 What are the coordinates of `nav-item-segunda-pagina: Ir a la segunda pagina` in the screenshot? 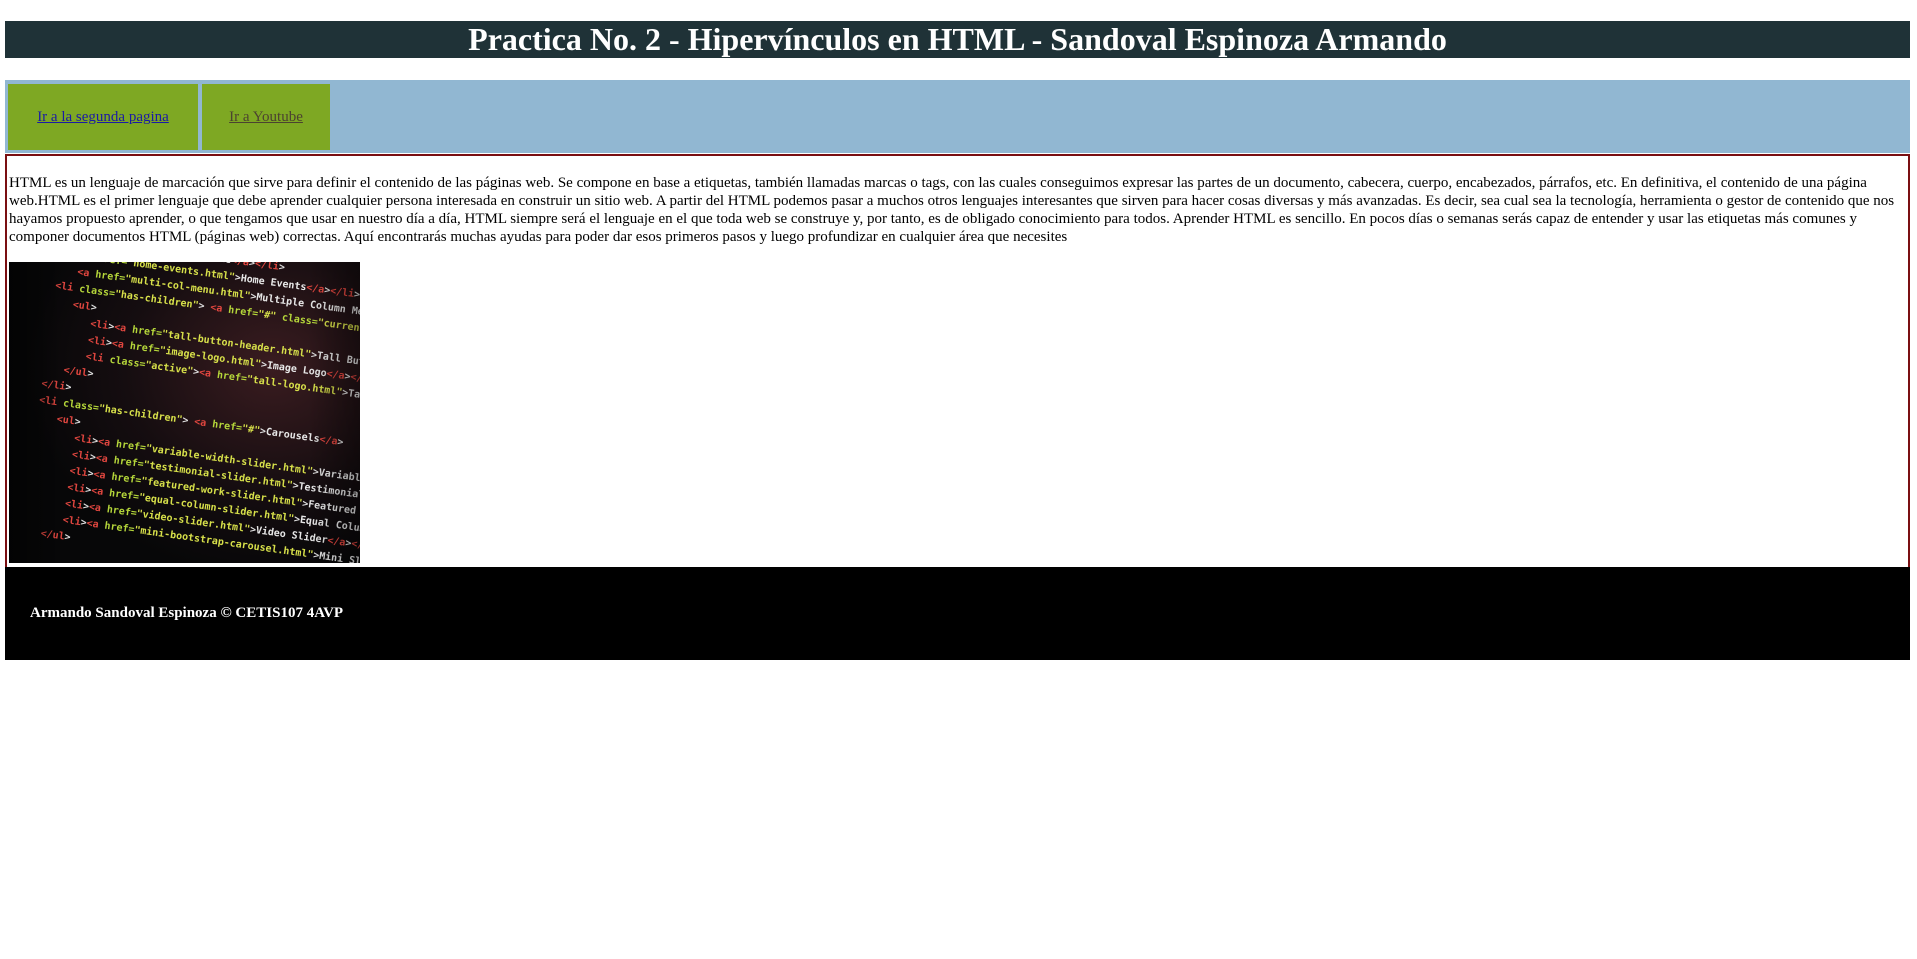 It's located at (103, 117).